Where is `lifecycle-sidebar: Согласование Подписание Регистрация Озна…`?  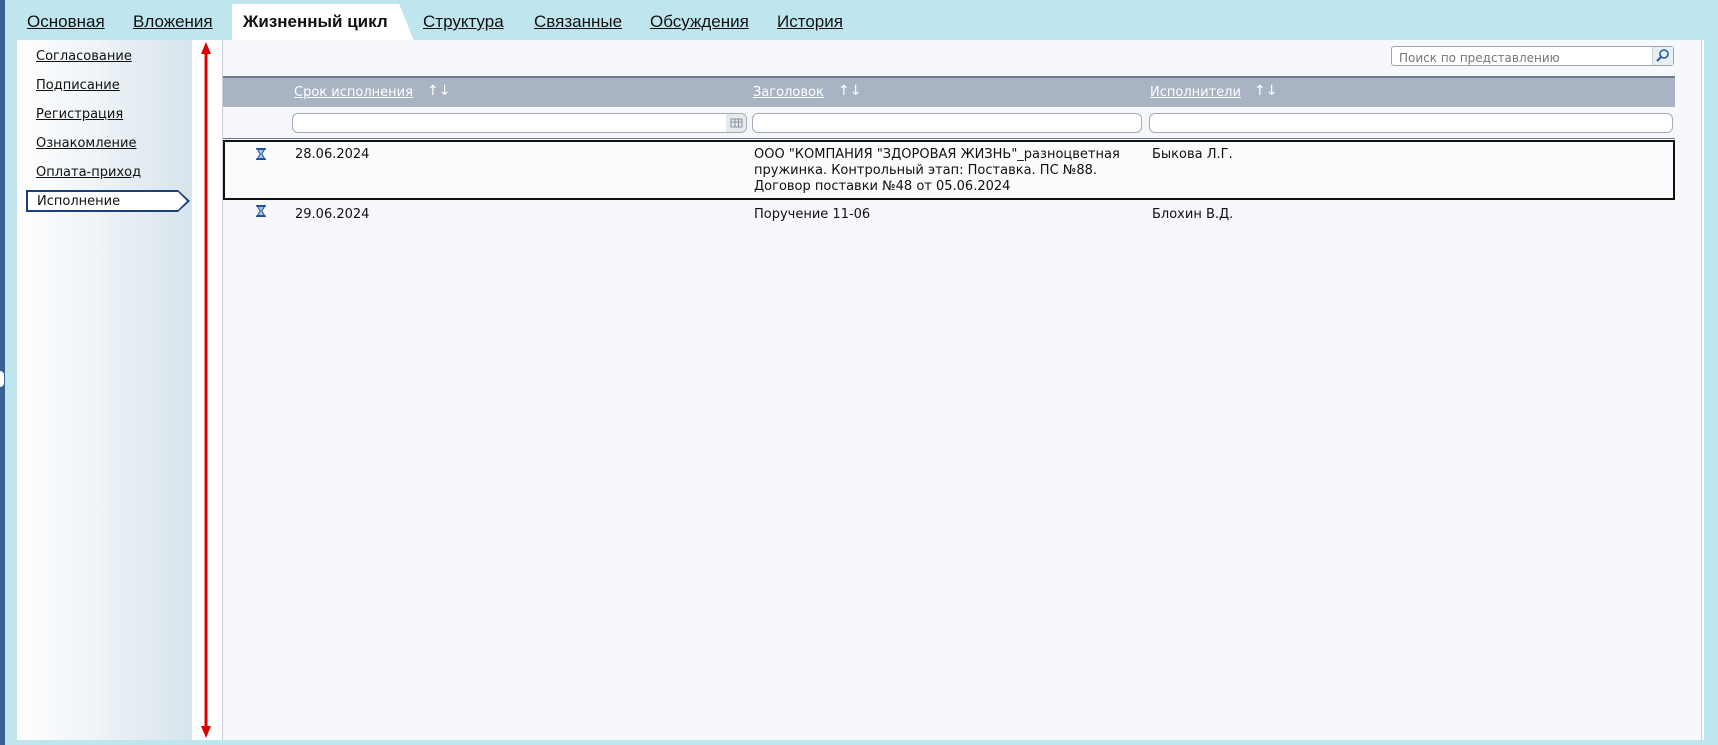 lifecycle-sidebar: Согласование Подписание Регистрация Озна… is located at coordinates (104, 390).